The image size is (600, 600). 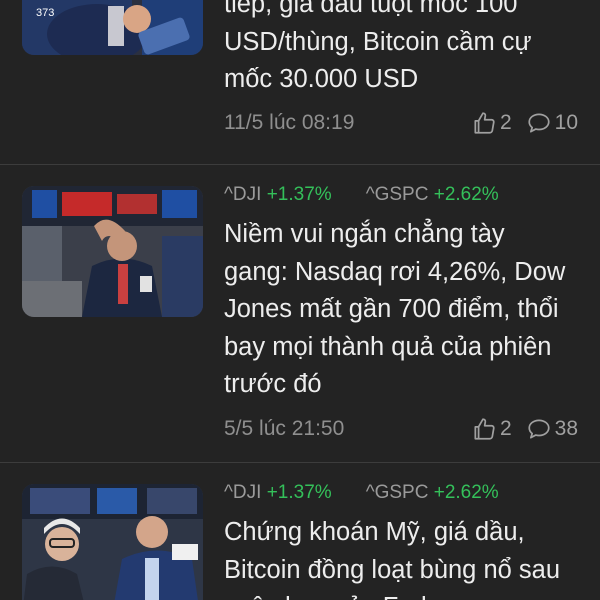 I want to click on headline-line: Jones mất gần 700 điểm, thổi, so click(x=391, y=309).